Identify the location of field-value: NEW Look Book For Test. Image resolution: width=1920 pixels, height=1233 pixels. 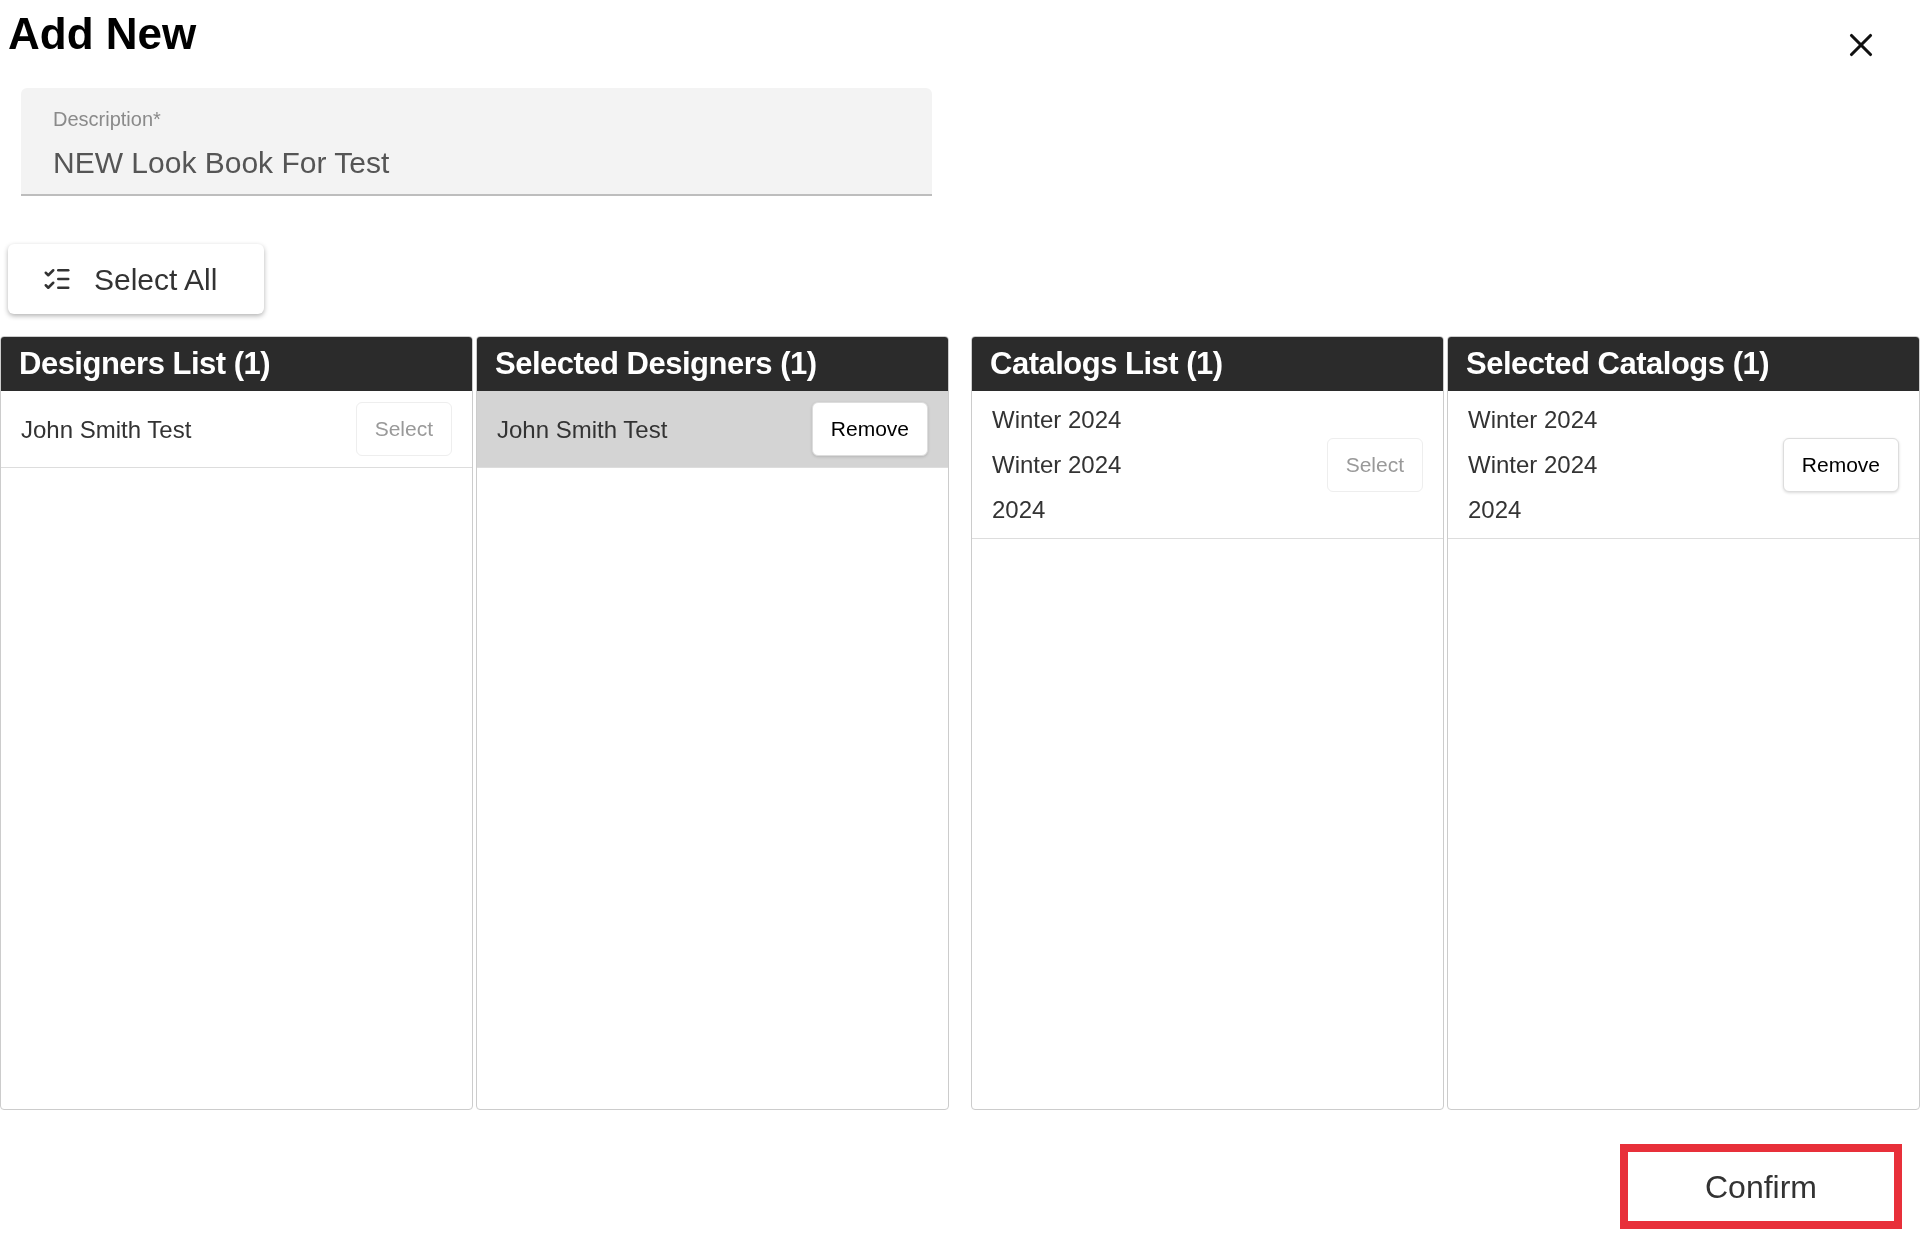
(222, 163).